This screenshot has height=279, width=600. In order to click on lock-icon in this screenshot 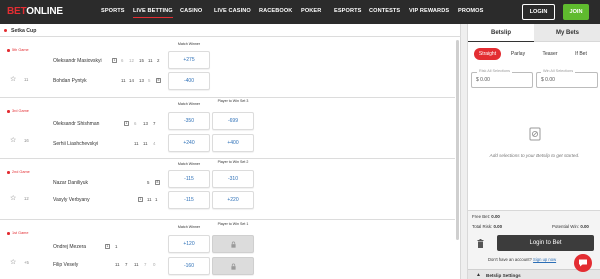, I will do `click(233, 244)`.